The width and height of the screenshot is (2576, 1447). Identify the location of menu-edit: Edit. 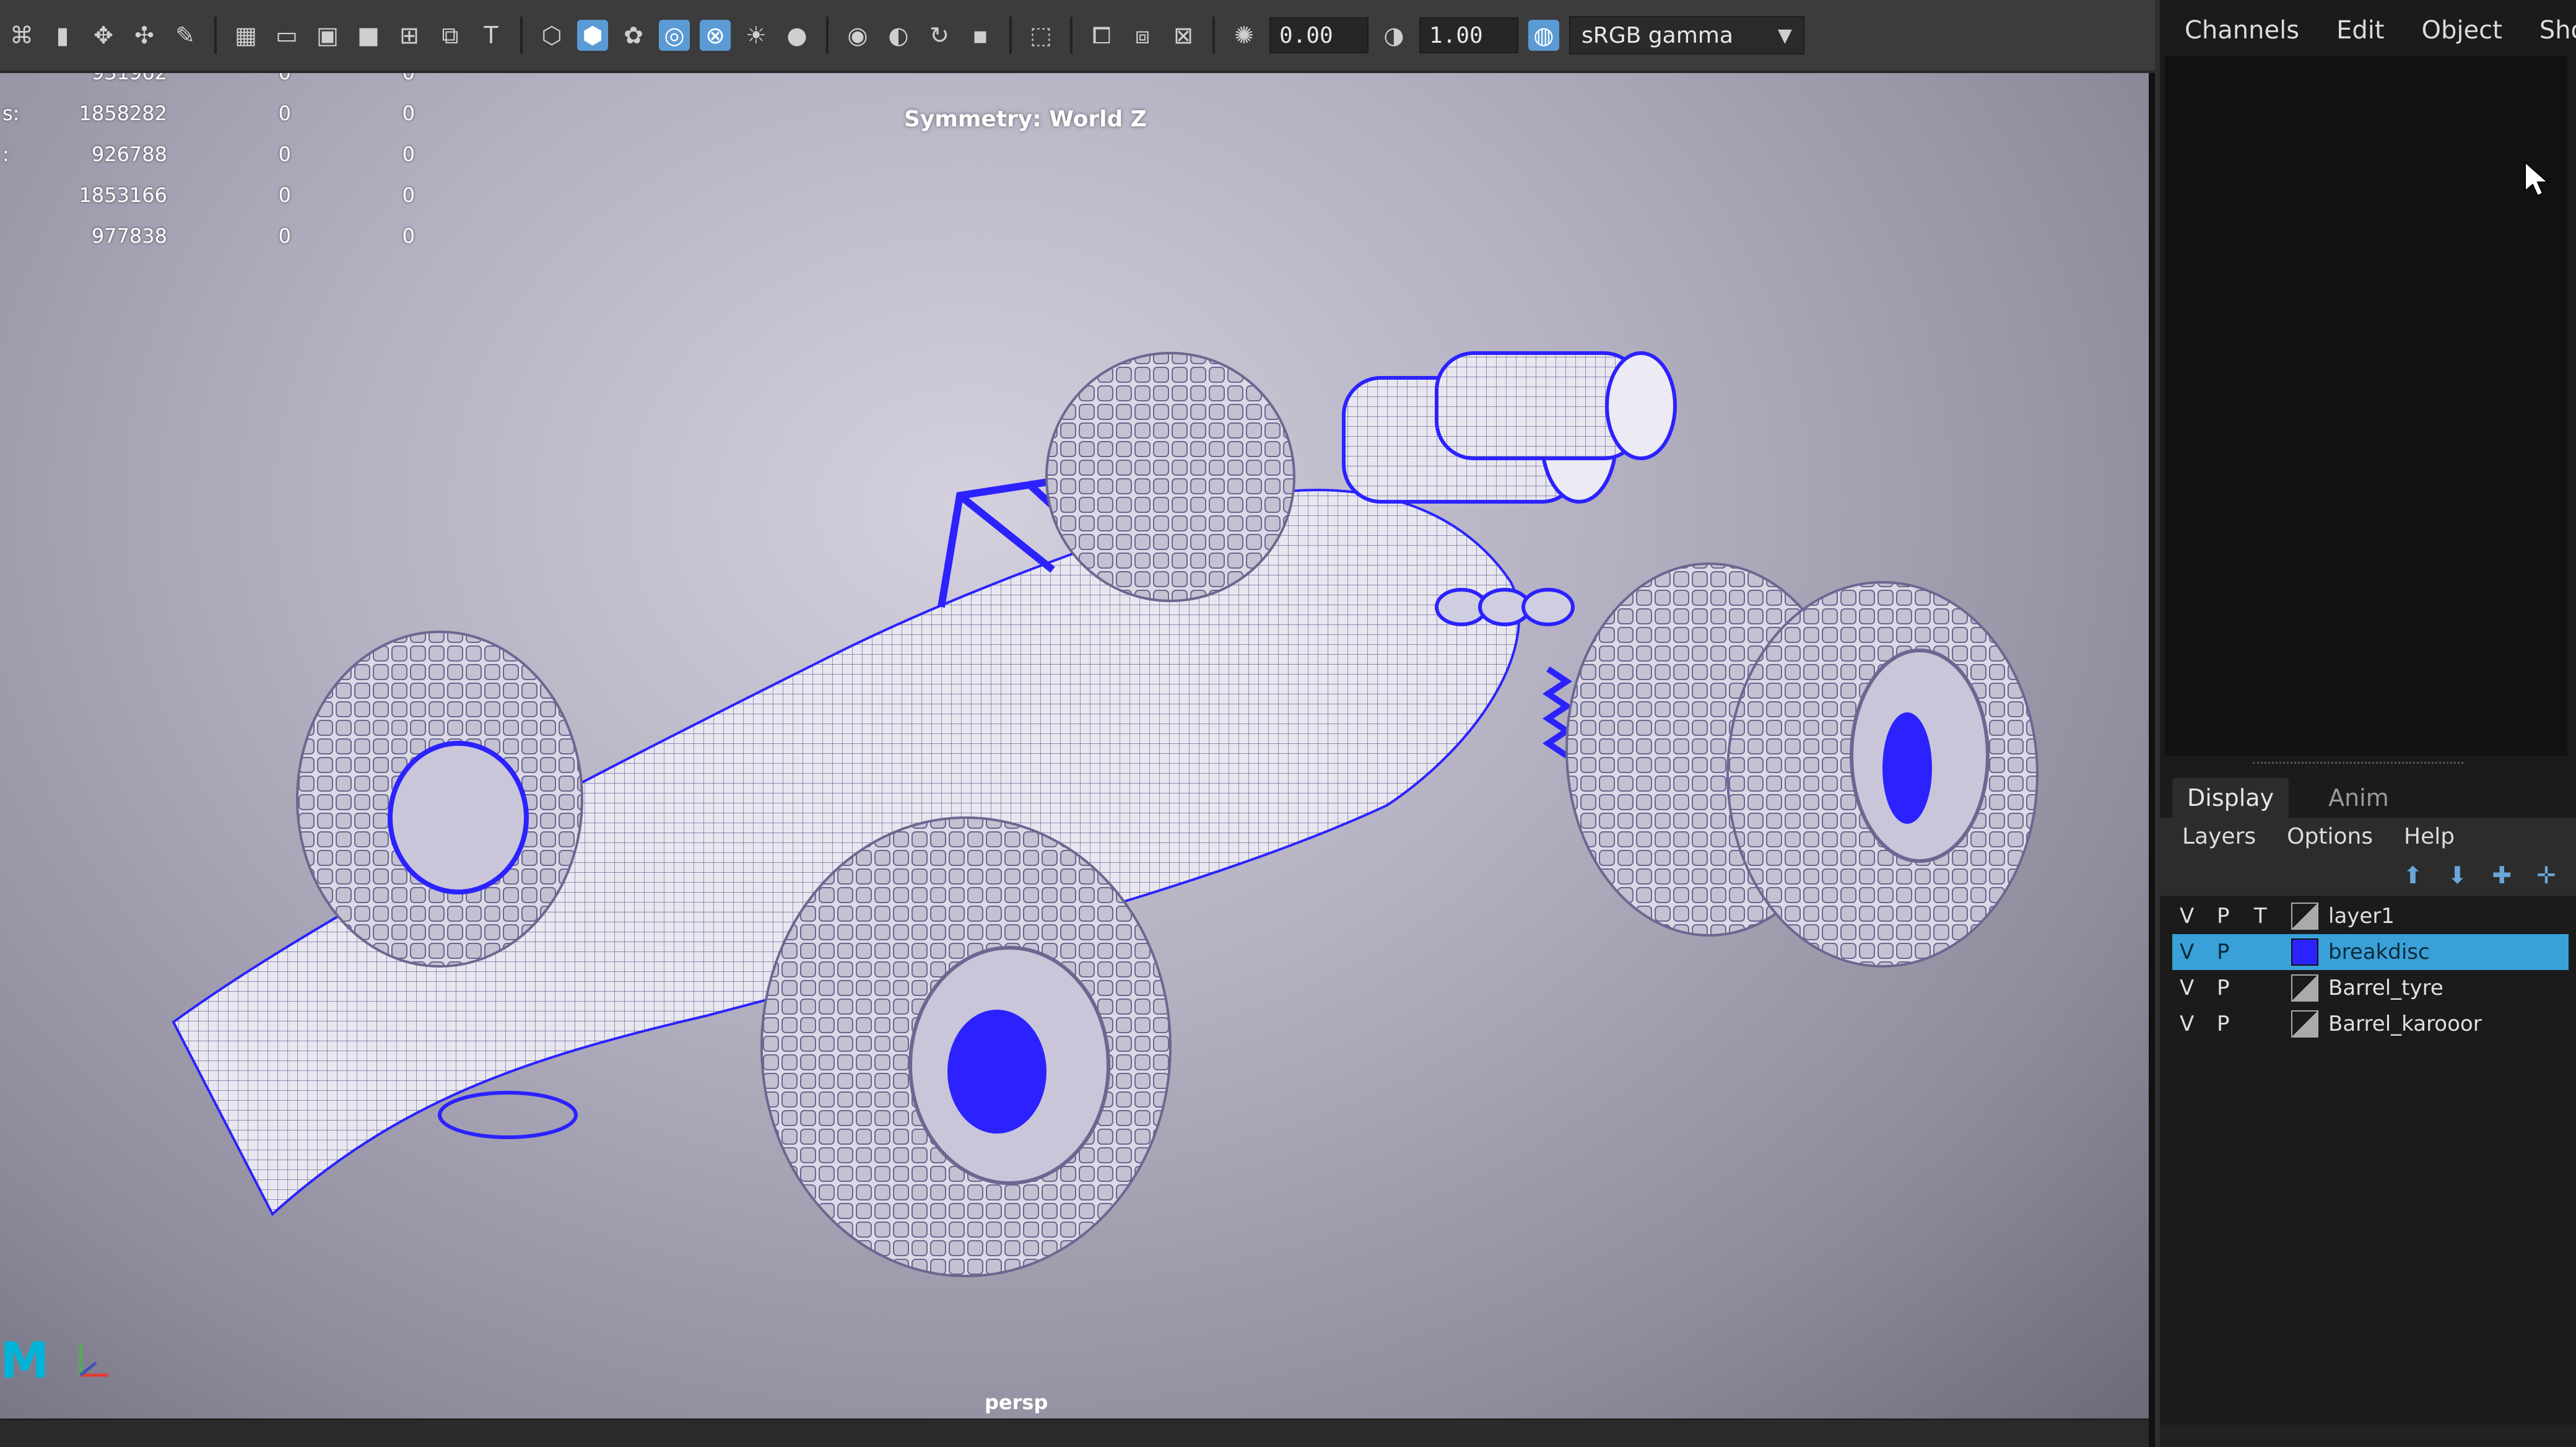
(2360, 33).